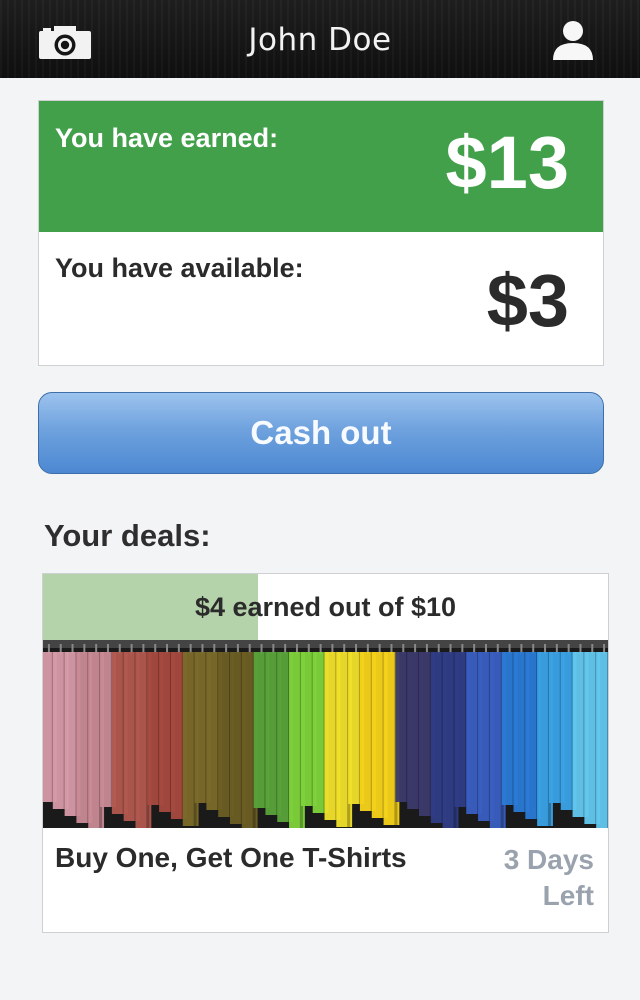 The image size is (640, 1000). Describe the element at coordinates (568, 895) in the screenshot. I see `days-left-suffix: Left` at that location.